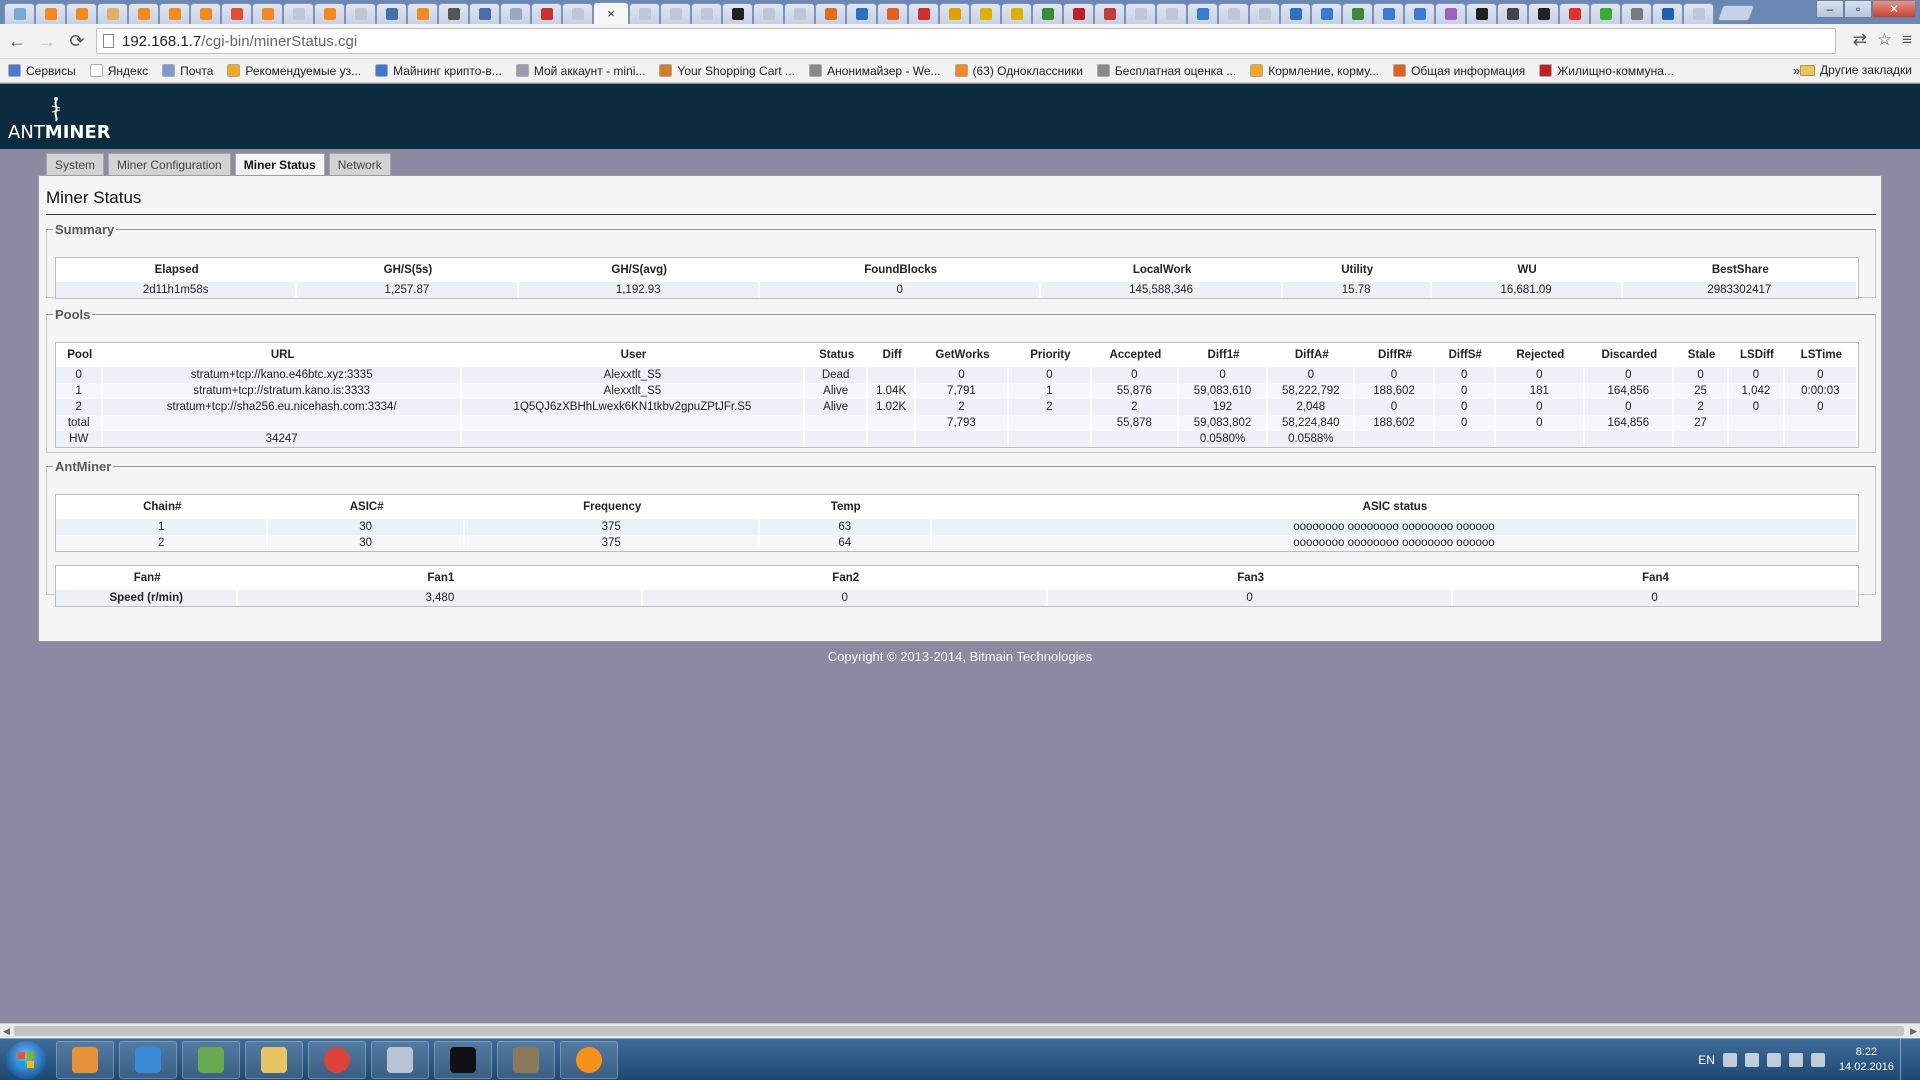 The height and width of the screenshot is (1080, 1920). Describe the element at coordinates (1459, 71) in the screenshot. I see `bookmark-item: Общая информация` at that location.